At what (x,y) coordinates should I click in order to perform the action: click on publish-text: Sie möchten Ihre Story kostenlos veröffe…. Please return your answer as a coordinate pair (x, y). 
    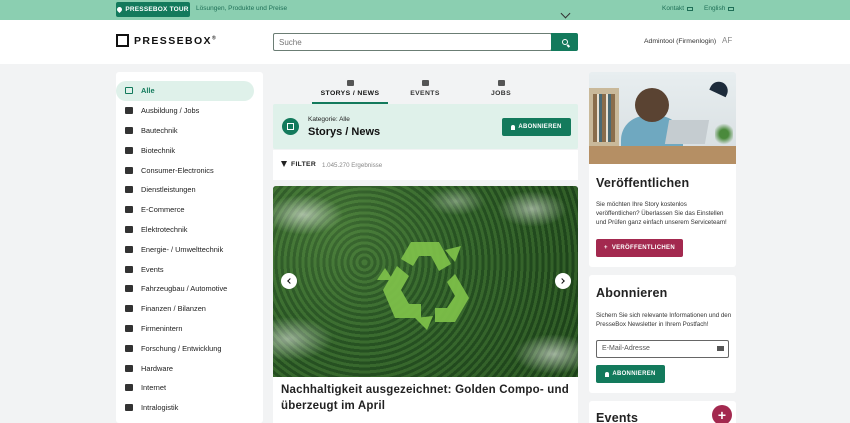
    Looking at the image, I should click on (661, 213).